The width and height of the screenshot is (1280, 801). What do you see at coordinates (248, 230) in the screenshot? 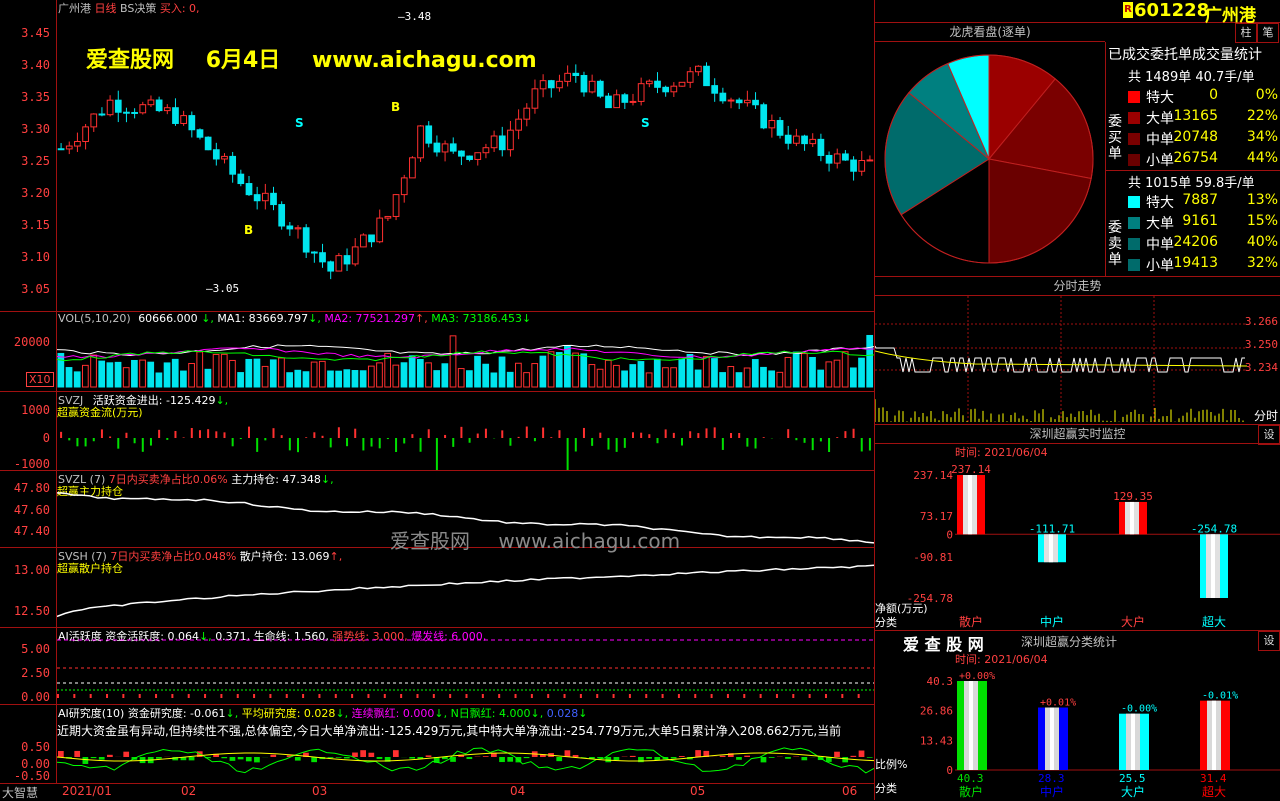
I see `buy-signal-1: B` at bounding box center [248, 230].